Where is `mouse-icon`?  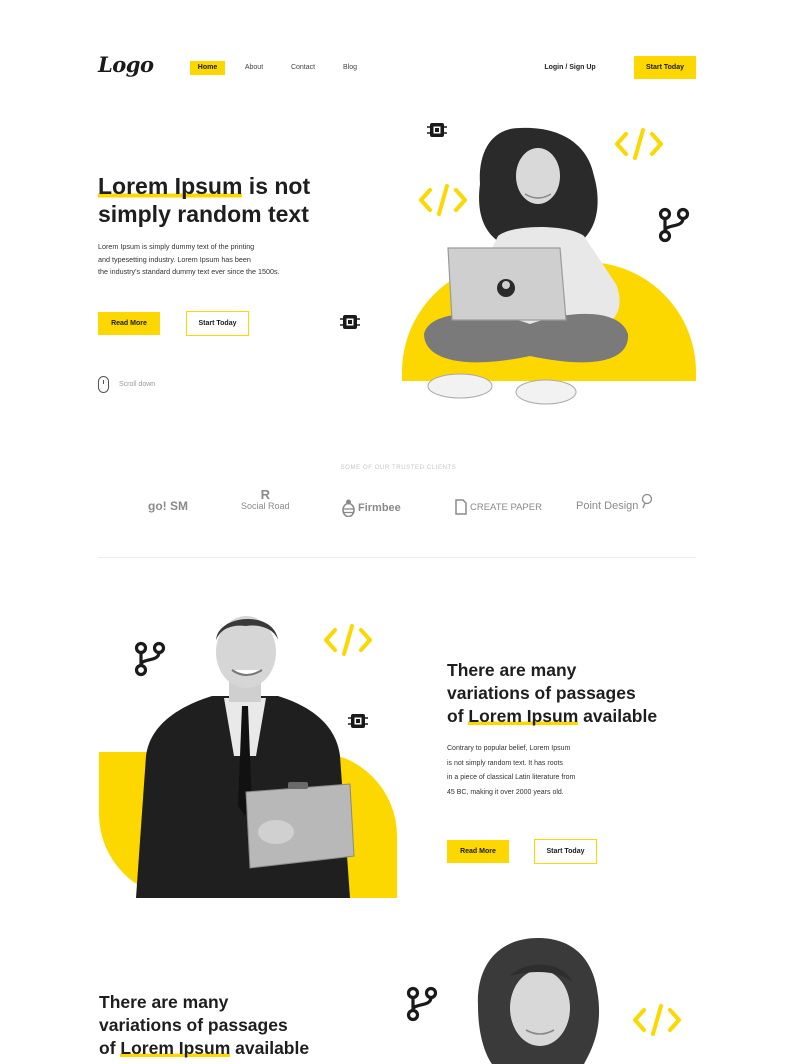
mouse-icon is located at coordinates (103, 384).